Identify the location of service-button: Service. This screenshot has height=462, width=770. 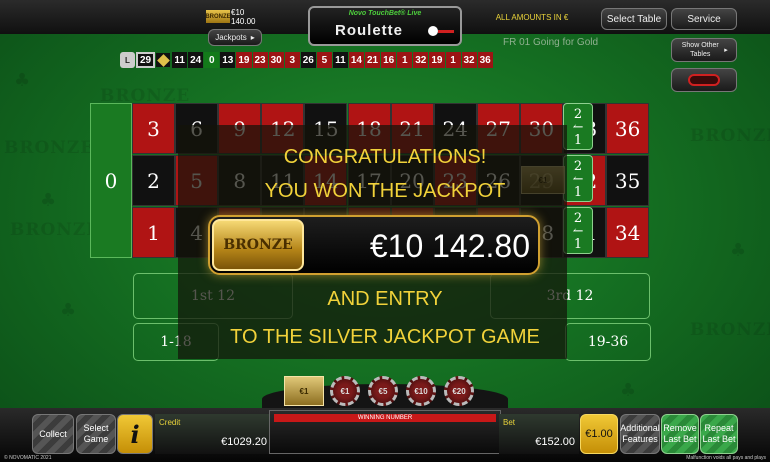
(704, 19).